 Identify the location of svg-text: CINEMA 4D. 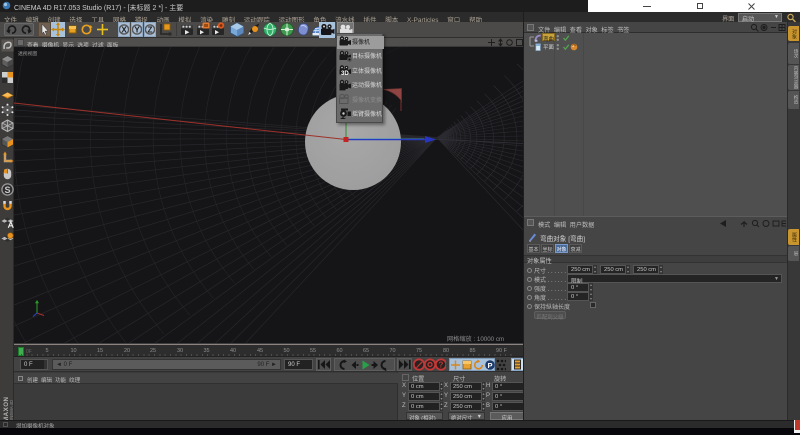
(11, 411).